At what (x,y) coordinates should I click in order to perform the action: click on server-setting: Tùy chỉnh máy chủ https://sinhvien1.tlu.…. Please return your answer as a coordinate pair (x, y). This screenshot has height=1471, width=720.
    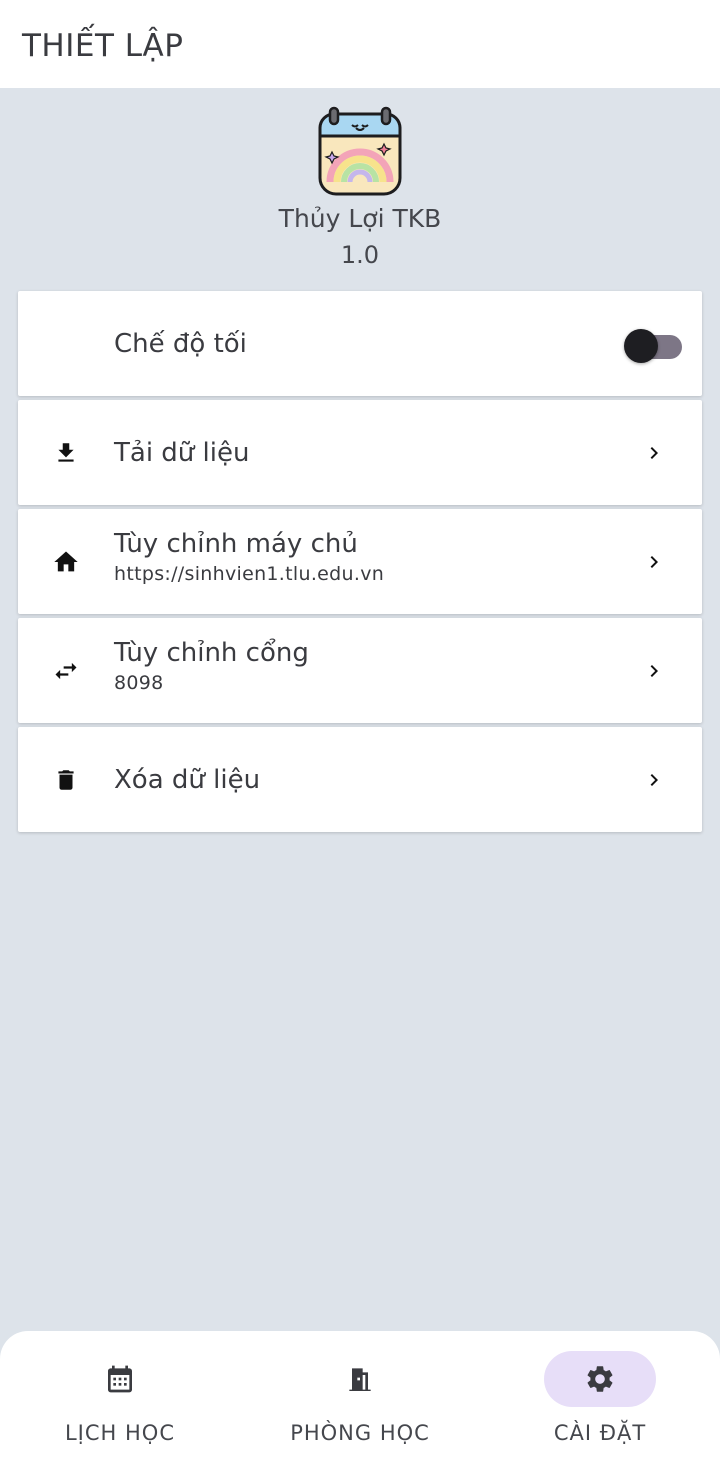
    Looking at the image, I should click on (360, 561).